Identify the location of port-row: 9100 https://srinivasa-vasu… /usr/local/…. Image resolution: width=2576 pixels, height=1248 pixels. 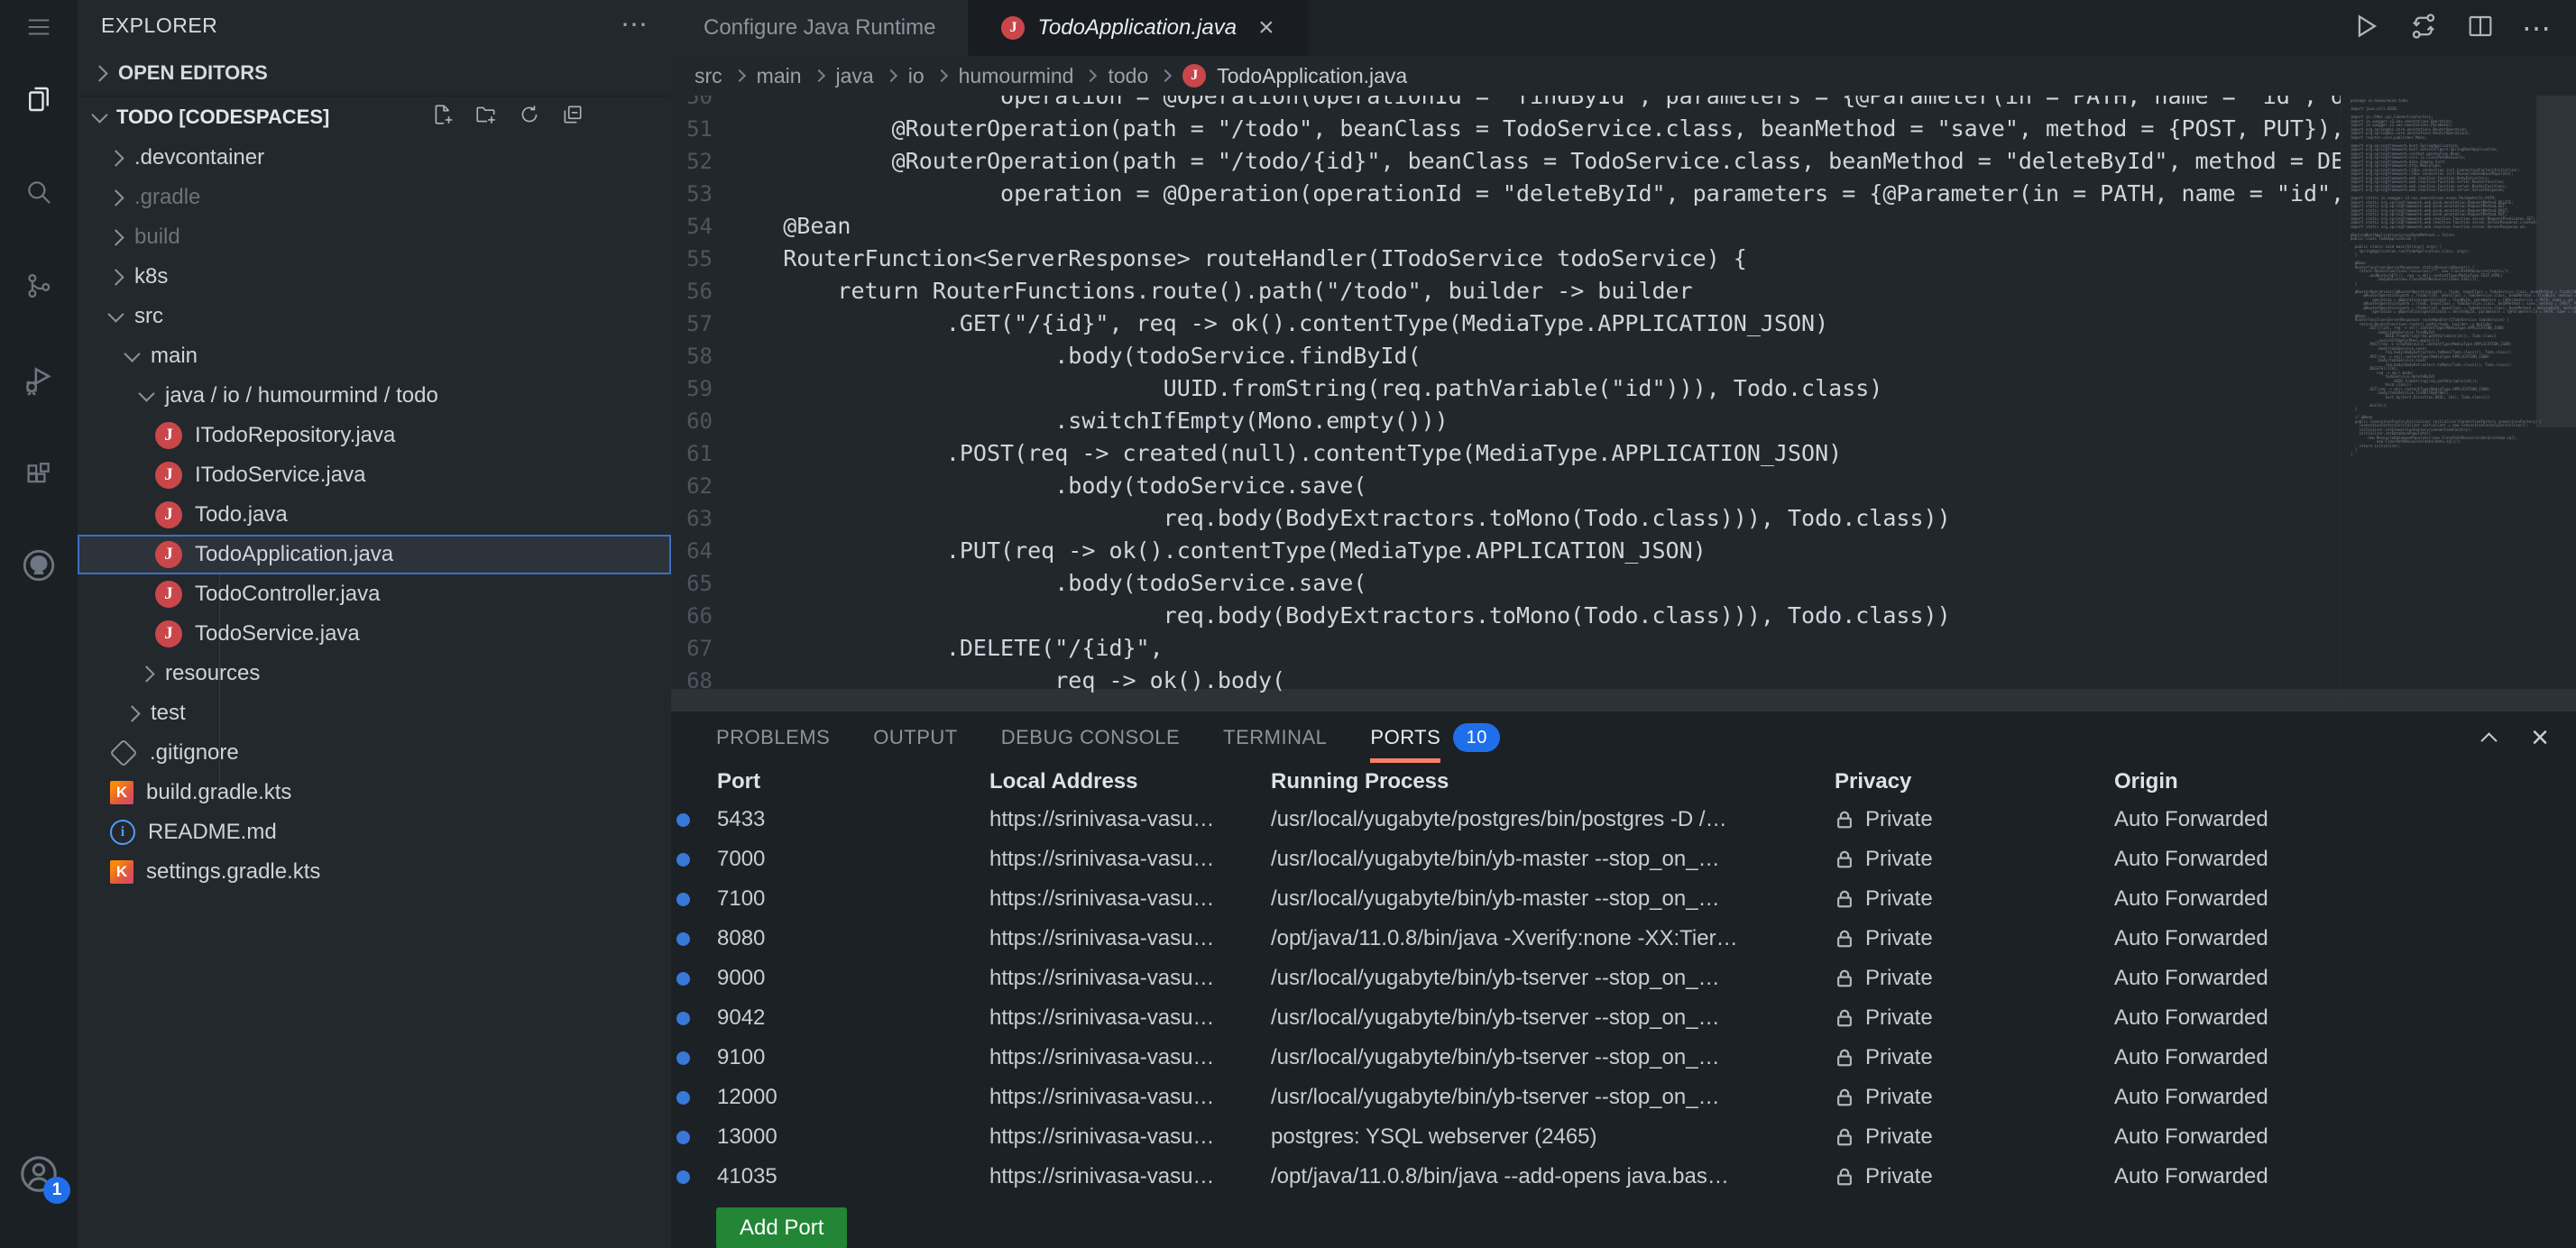
(1624, 1058).